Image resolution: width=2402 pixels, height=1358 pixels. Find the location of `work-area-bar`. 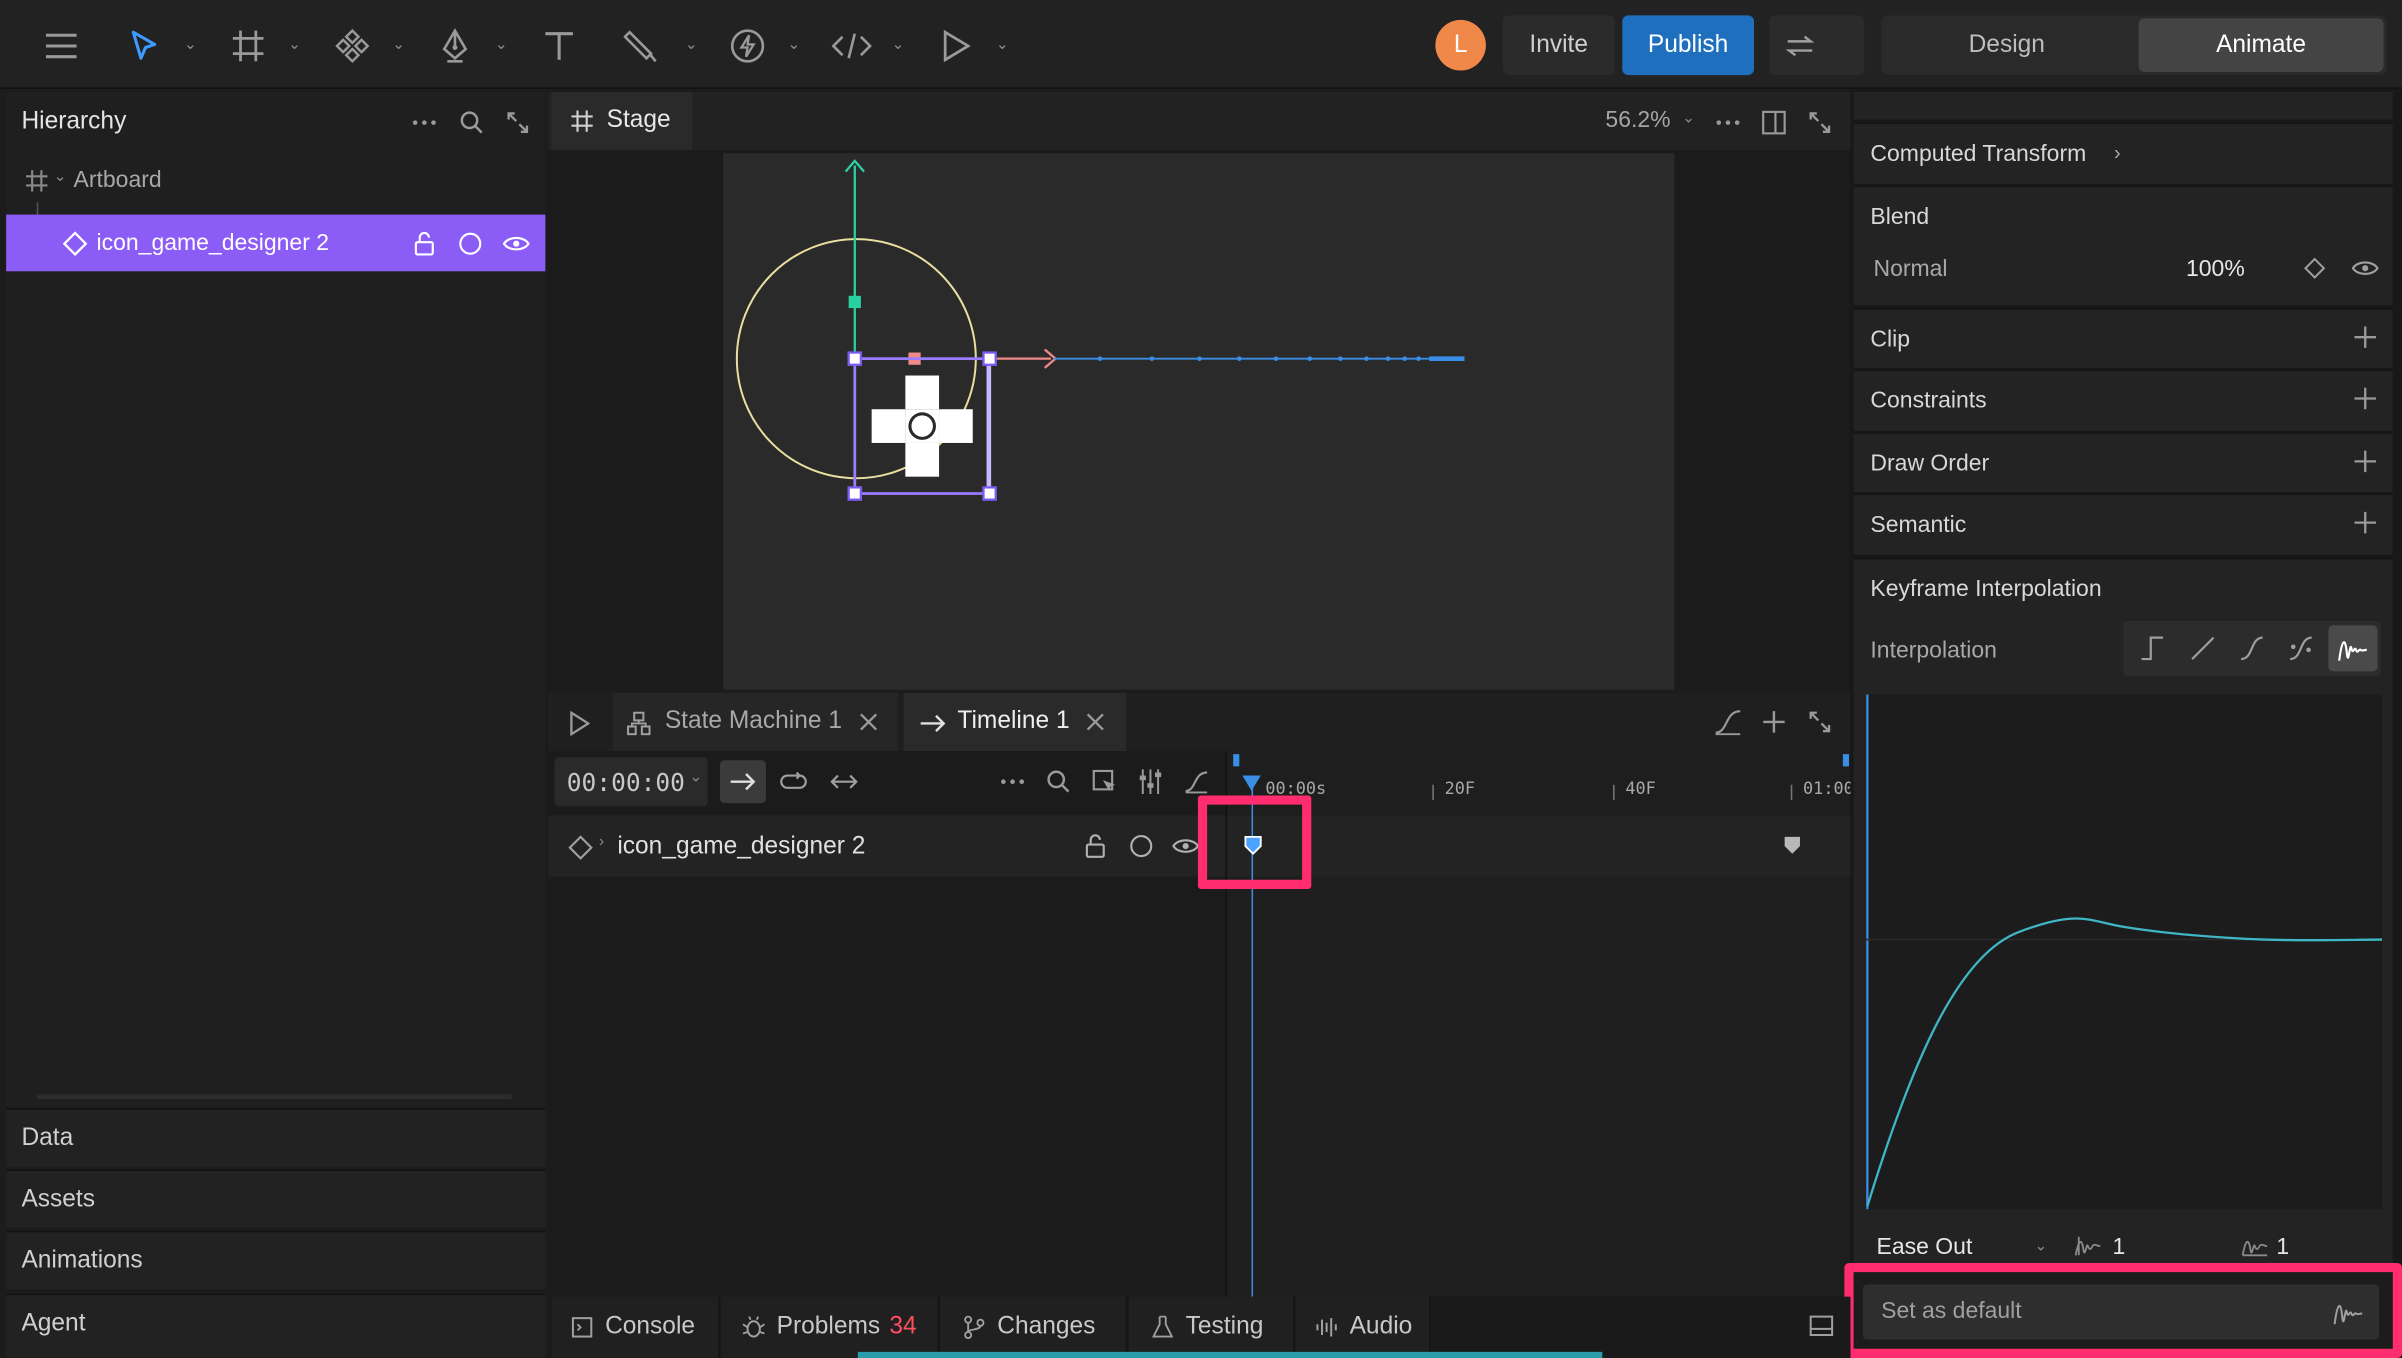

work-area-bar is located at coordinates (1542, 760).